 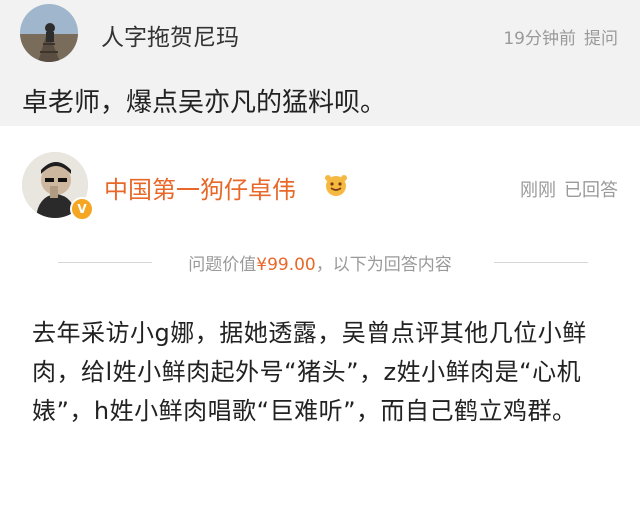 I want to click on verified-v-icon: V, so click(x=82, y=209).